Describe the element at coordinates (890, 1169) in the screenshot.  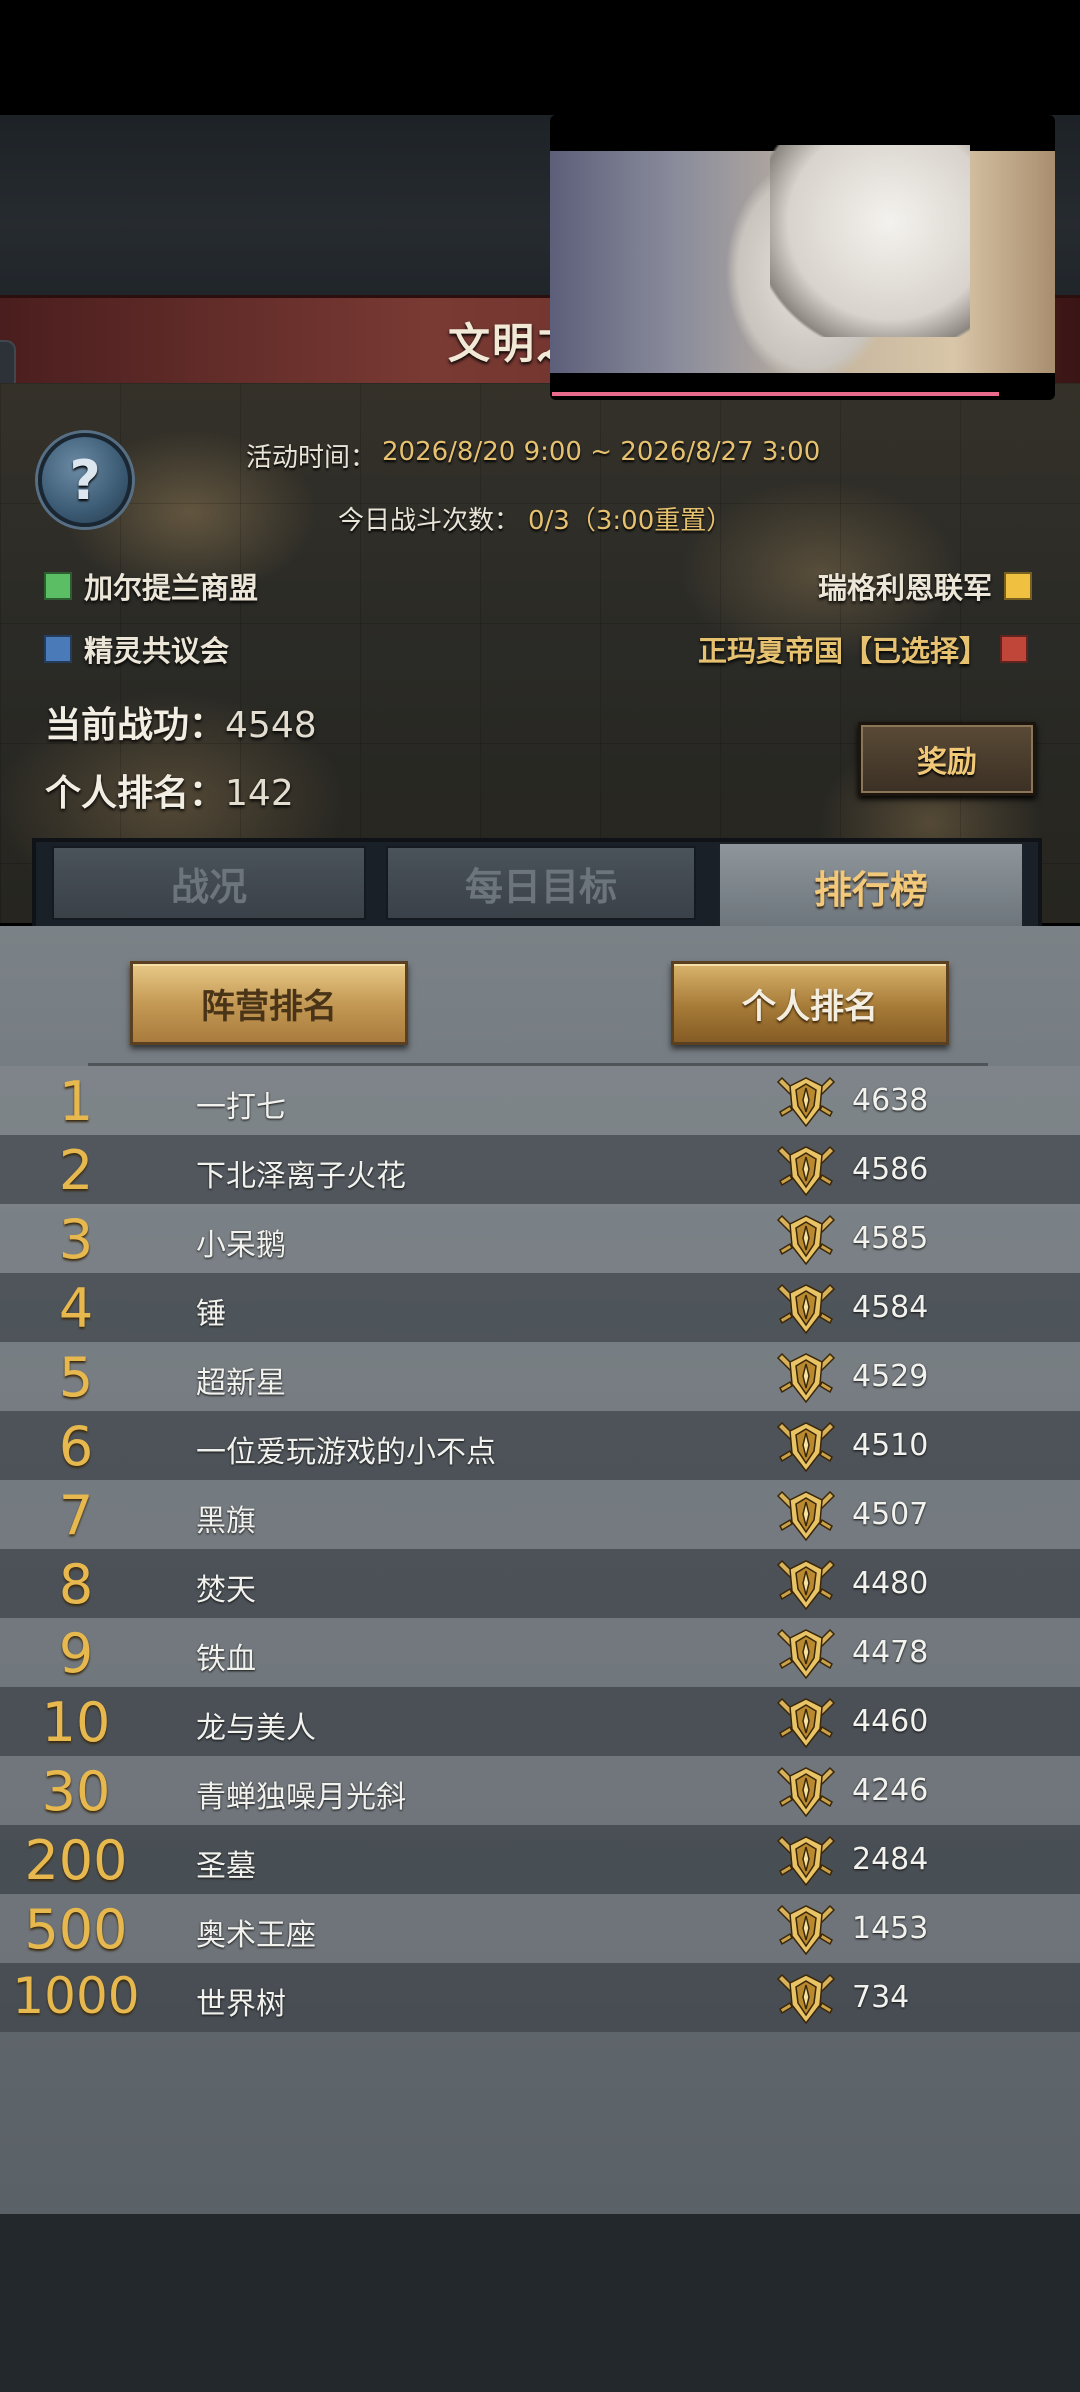
I see `player-score: 4586` at that location.